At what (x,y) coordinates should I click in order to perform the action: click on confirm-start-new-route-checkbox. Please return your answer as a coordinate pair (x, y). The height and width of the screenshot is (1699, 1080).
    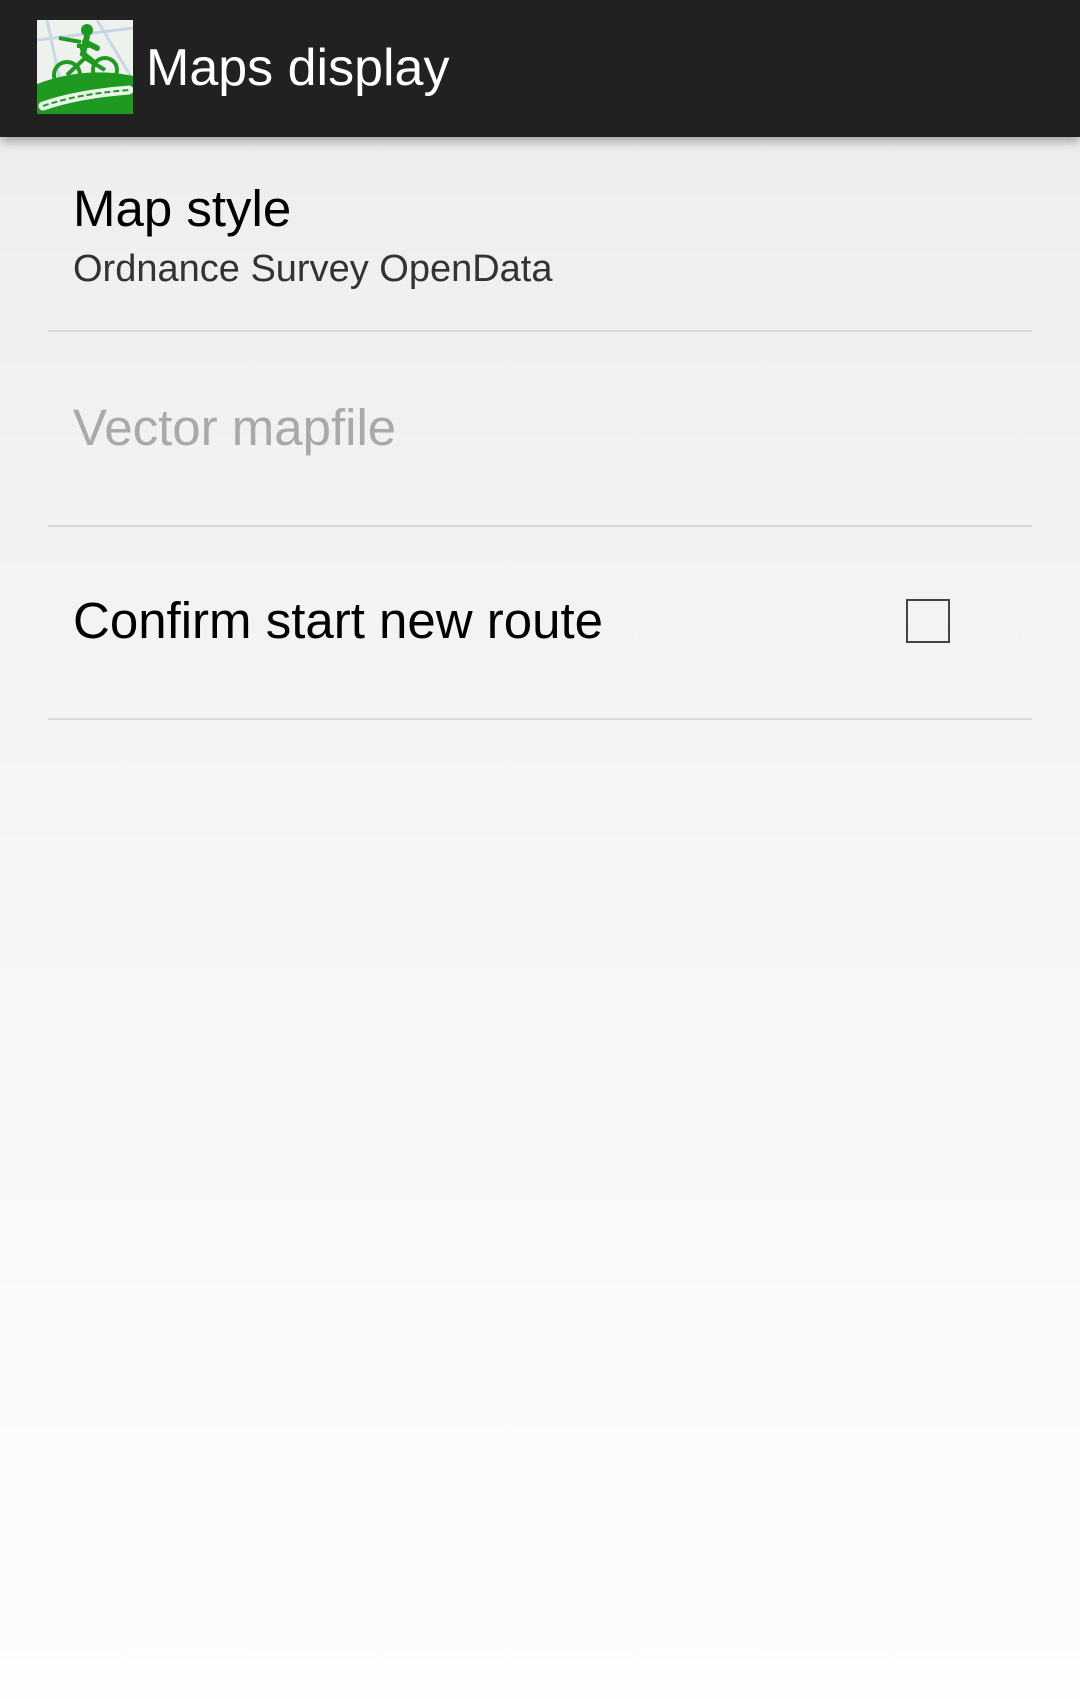
    Looking at the image, I should click on (928, 621).